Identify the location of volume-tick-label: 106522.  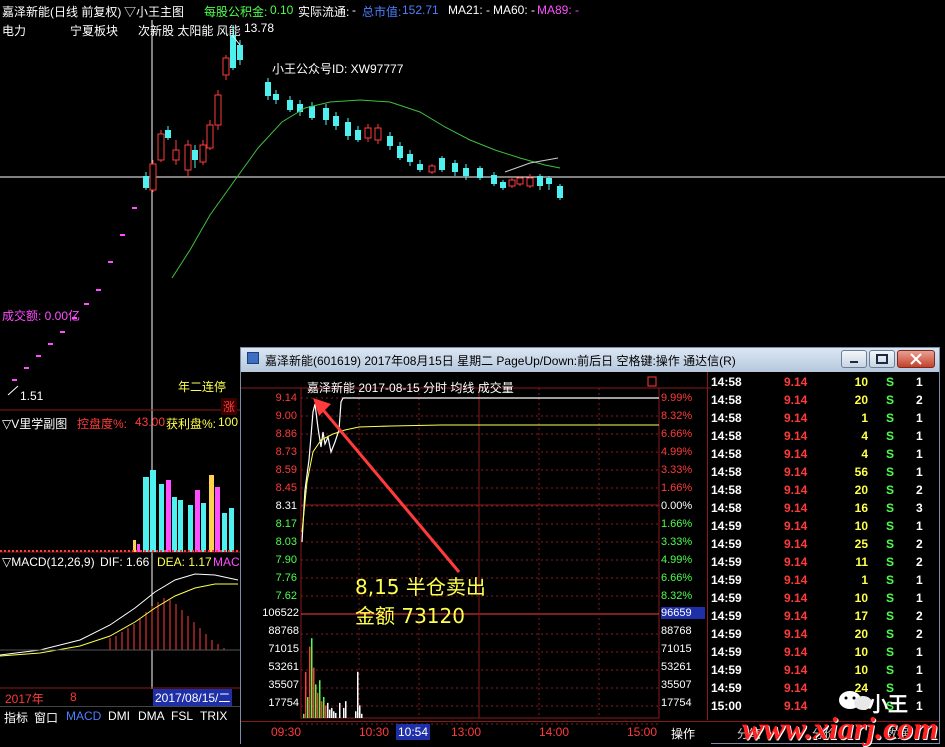
(280, 613).